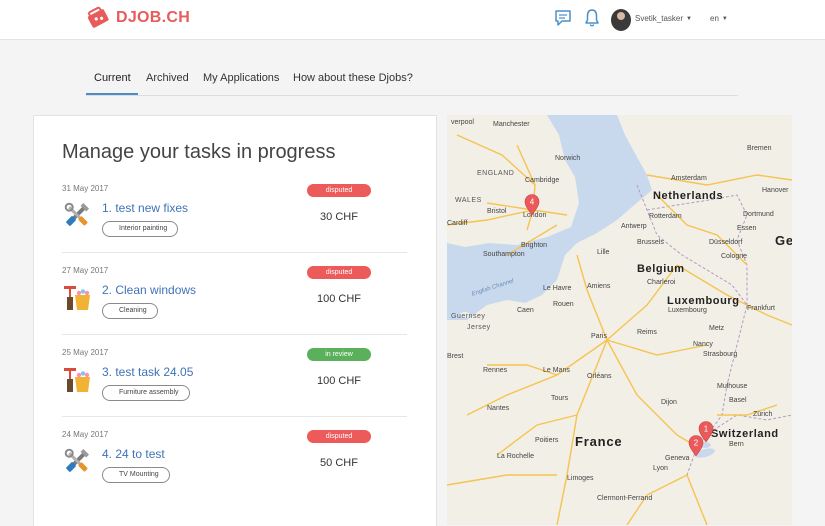 This screenshot has width=825, height=526. What do you see at coordinates (146, 393) in the screenshot?
I see `task-category-tag: Furniture assembly` at bounding box center [146, 393].